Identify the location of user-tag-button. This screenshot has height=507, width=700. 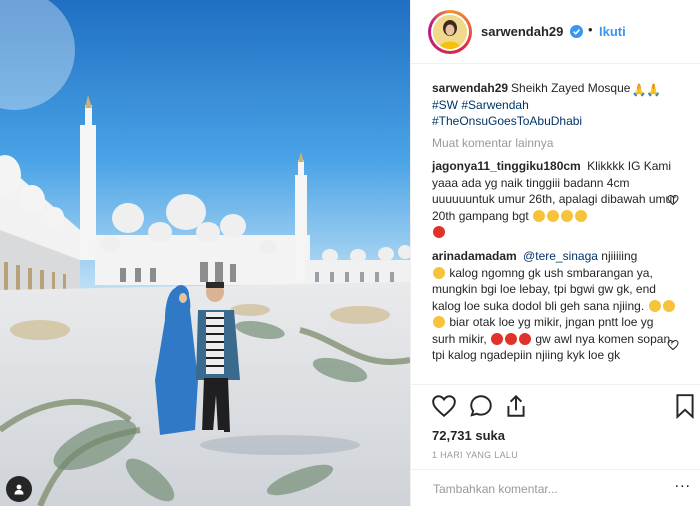
(19, 489).